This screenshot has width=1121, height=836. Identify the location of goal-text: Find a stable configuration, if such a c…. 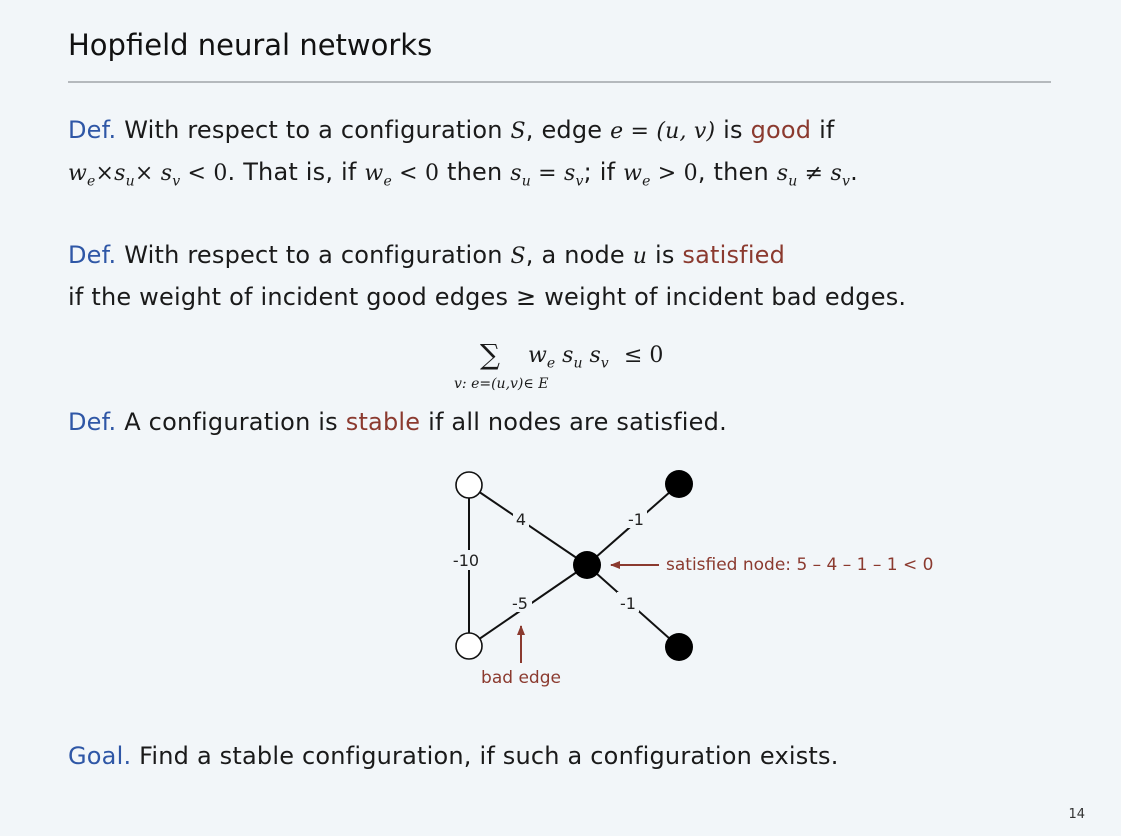
(489, 756).